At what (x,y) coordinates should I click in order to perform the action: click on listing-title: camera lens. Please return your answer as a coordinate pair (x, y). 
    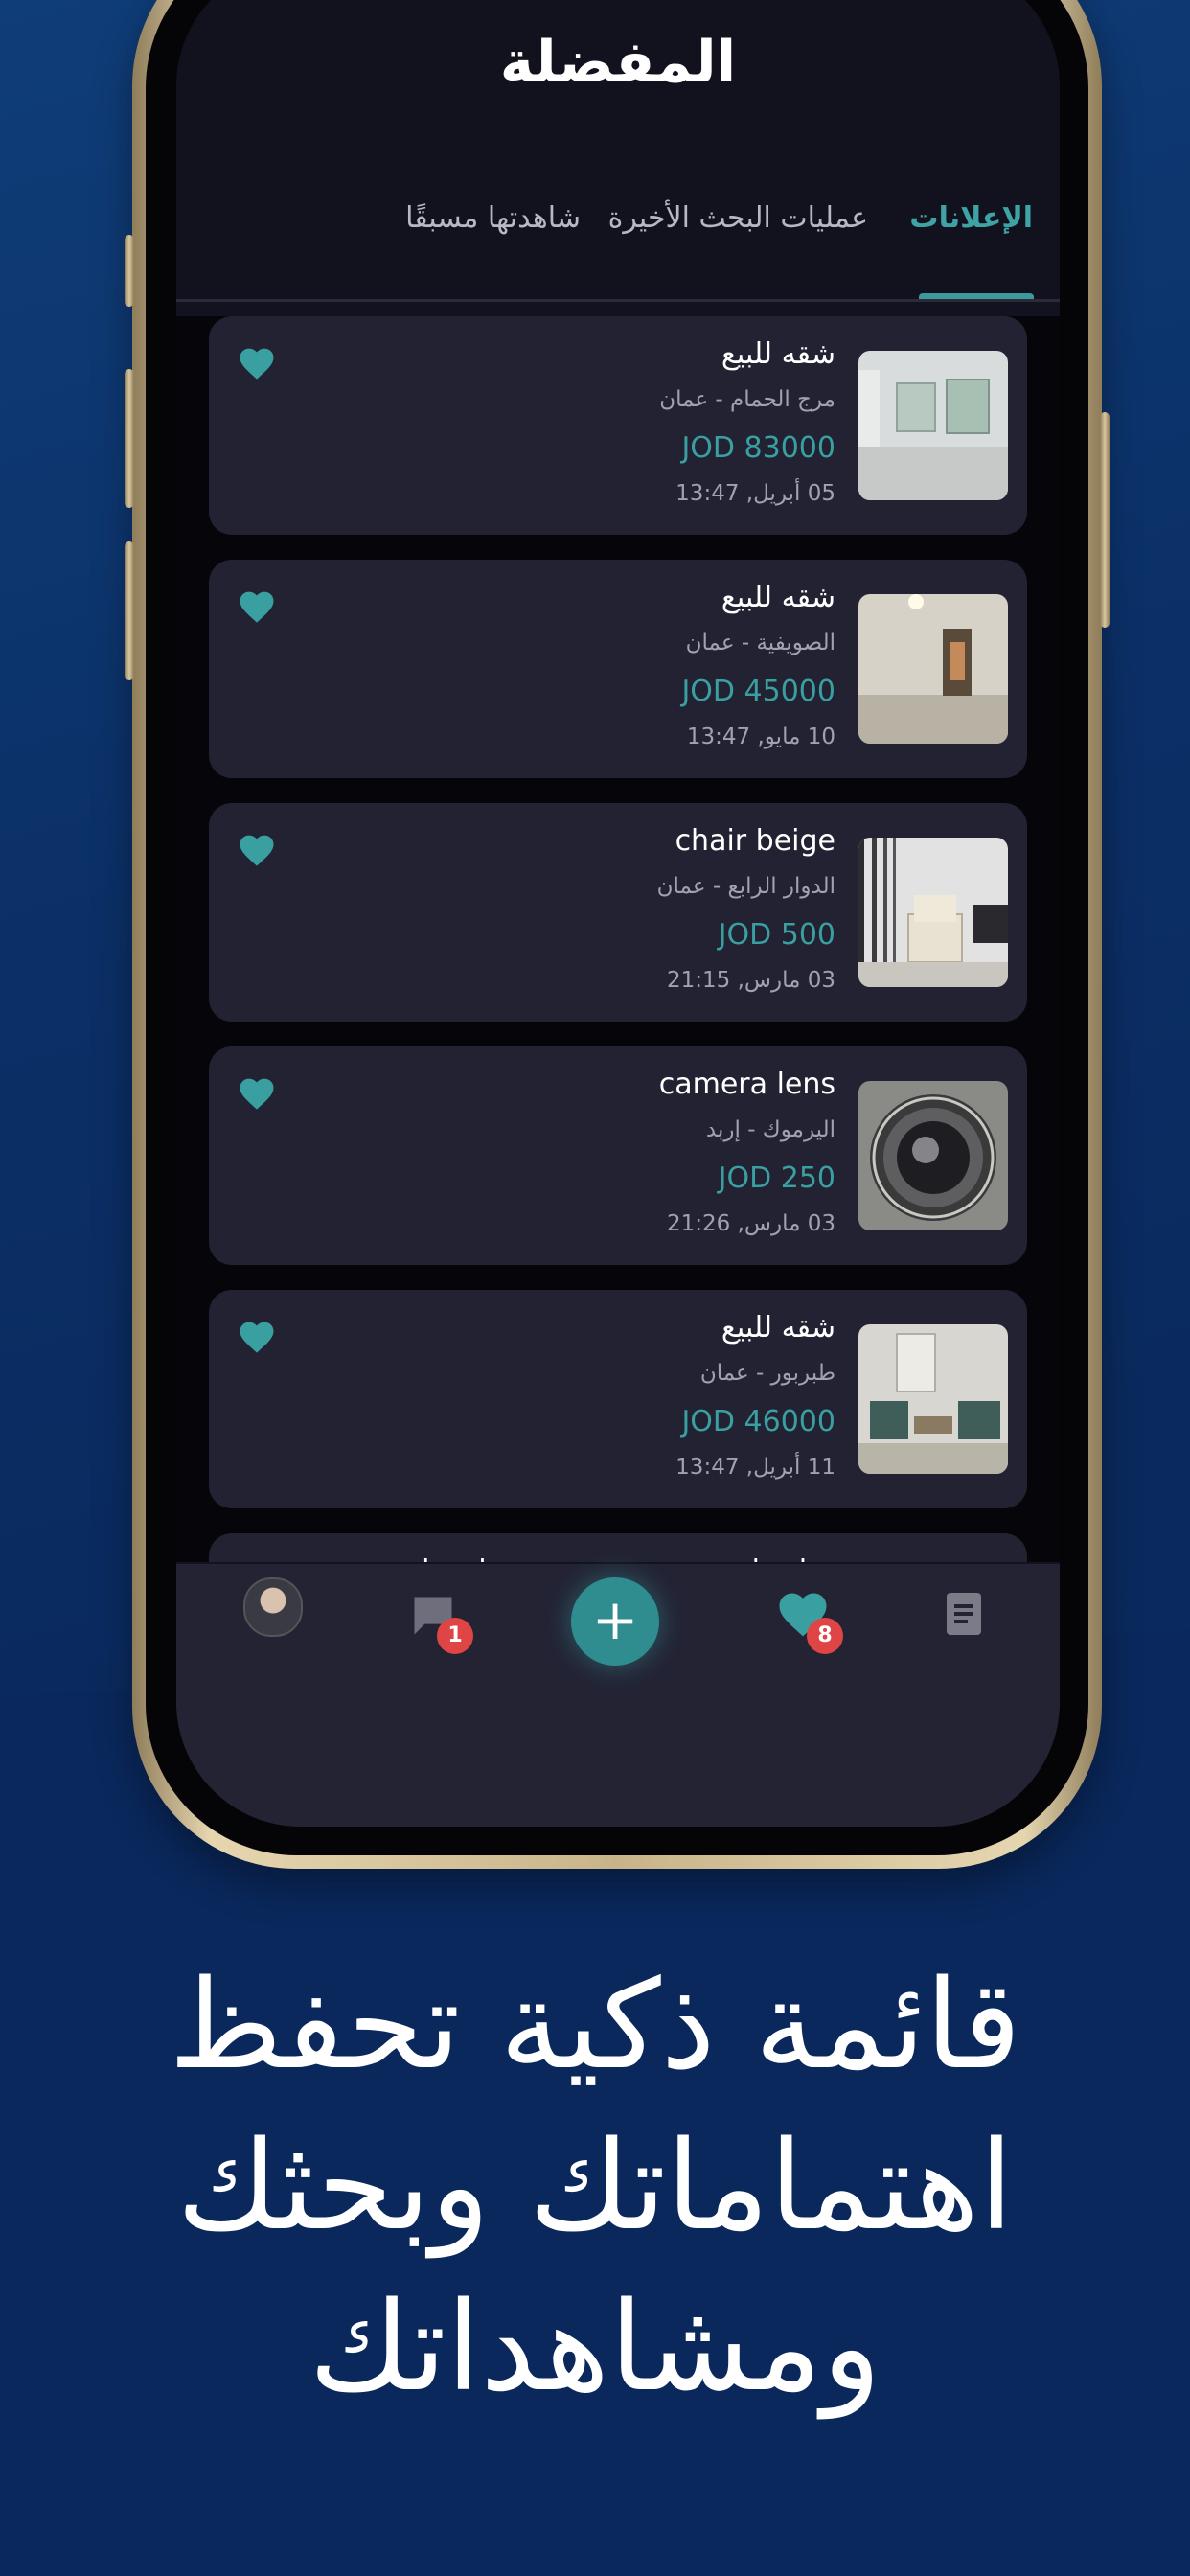
    Looking at the image, I should click on (747, 1084).